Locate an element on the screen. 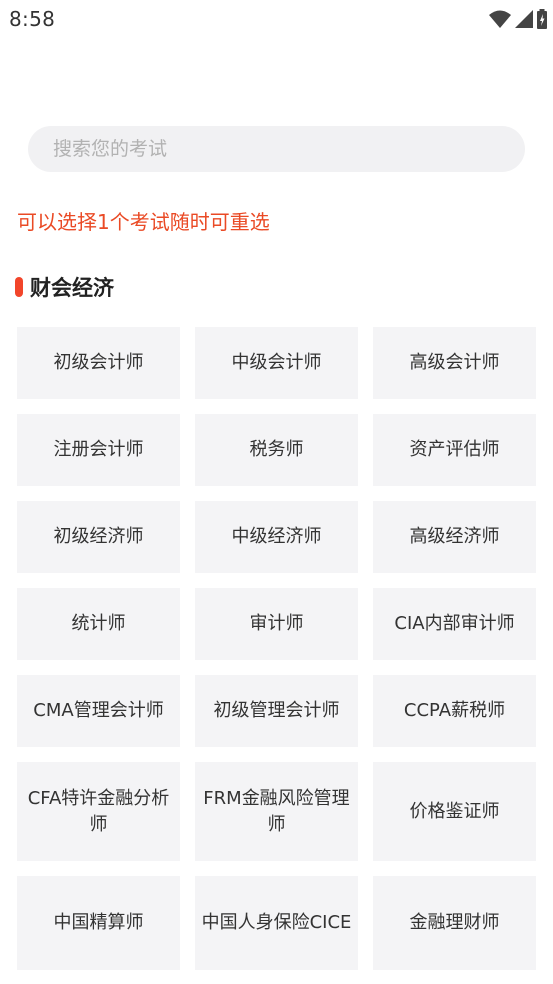 This screenshot has width=553, height=984. status-icons is located at coordinates (518, 19).